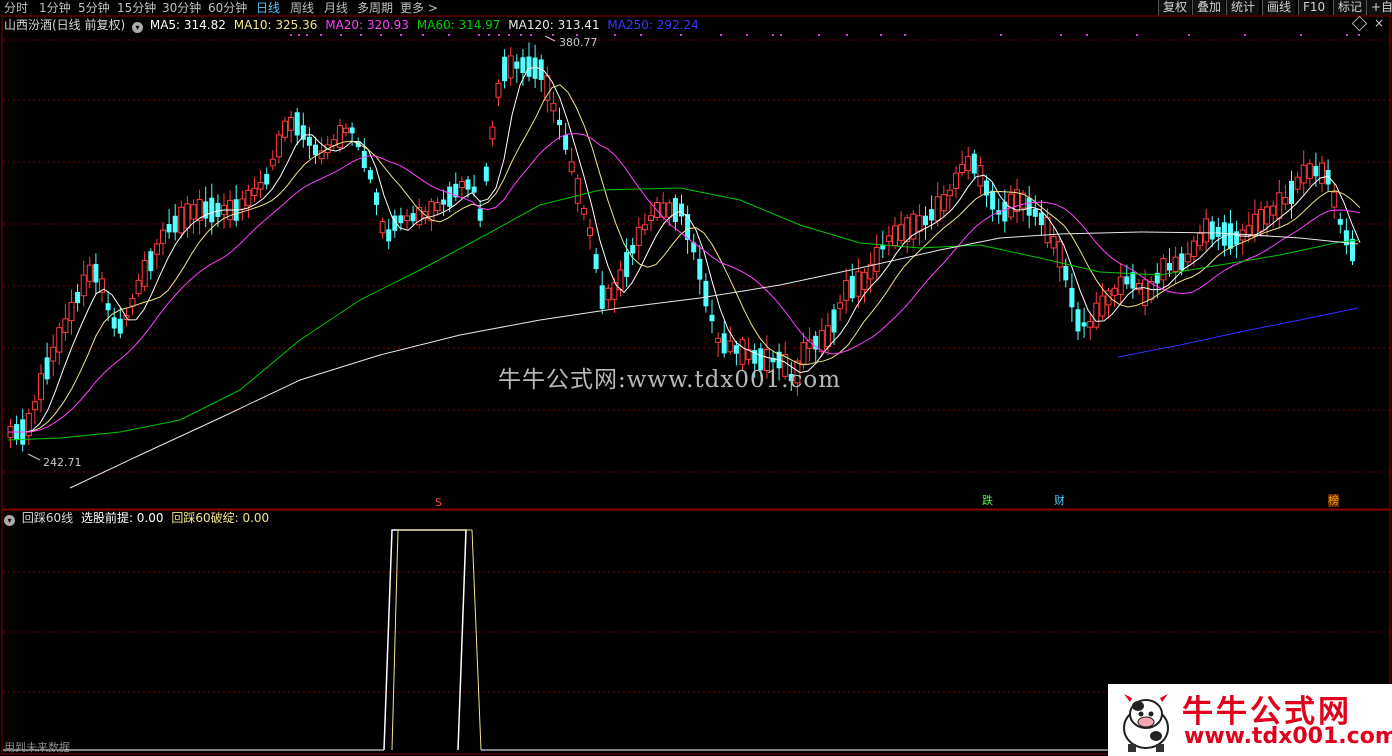 Image resolution: width=1392 pixels, height=756 pixels. What do you see at coordinates (181, 8) in the screenshot?
I see `period-tab-4: 30分钟` at bounding box center [181, 8].